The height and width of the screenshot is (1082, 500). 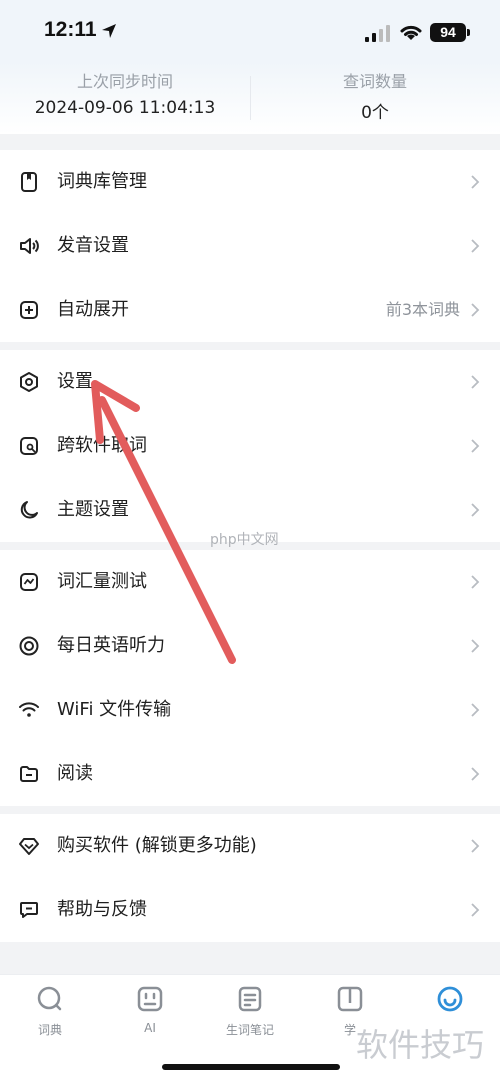 I want to click on book-icon, so click(x=350, y=999).